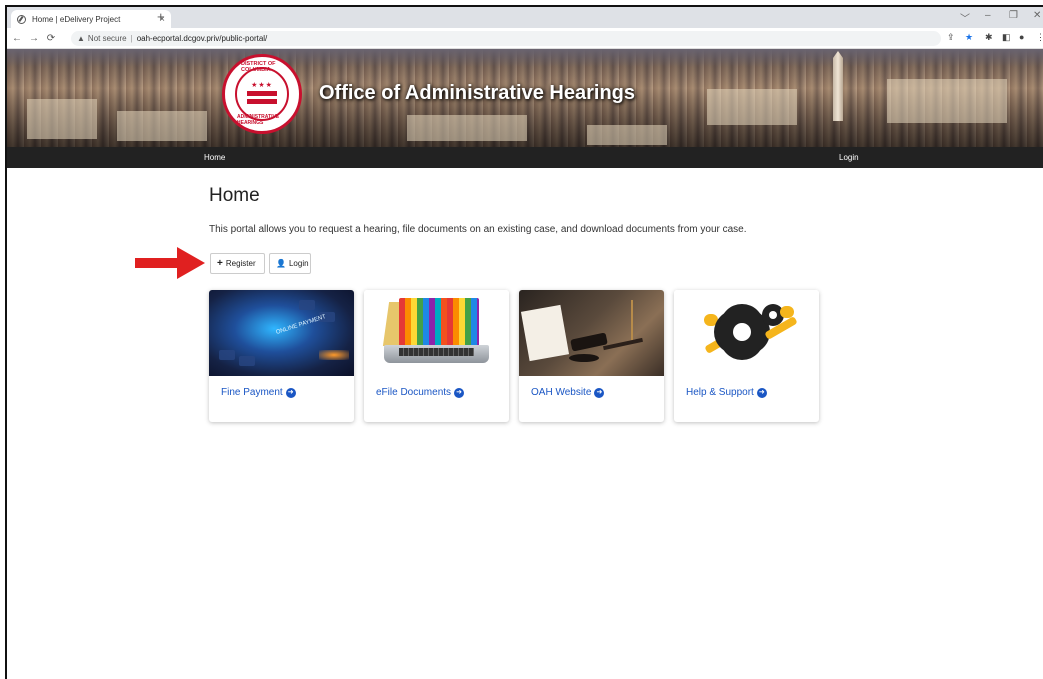 The width and height of the screenshot is (1043, 679). I want to click on card-efile-documents: eFile Documents ➜, so click(436, 356).